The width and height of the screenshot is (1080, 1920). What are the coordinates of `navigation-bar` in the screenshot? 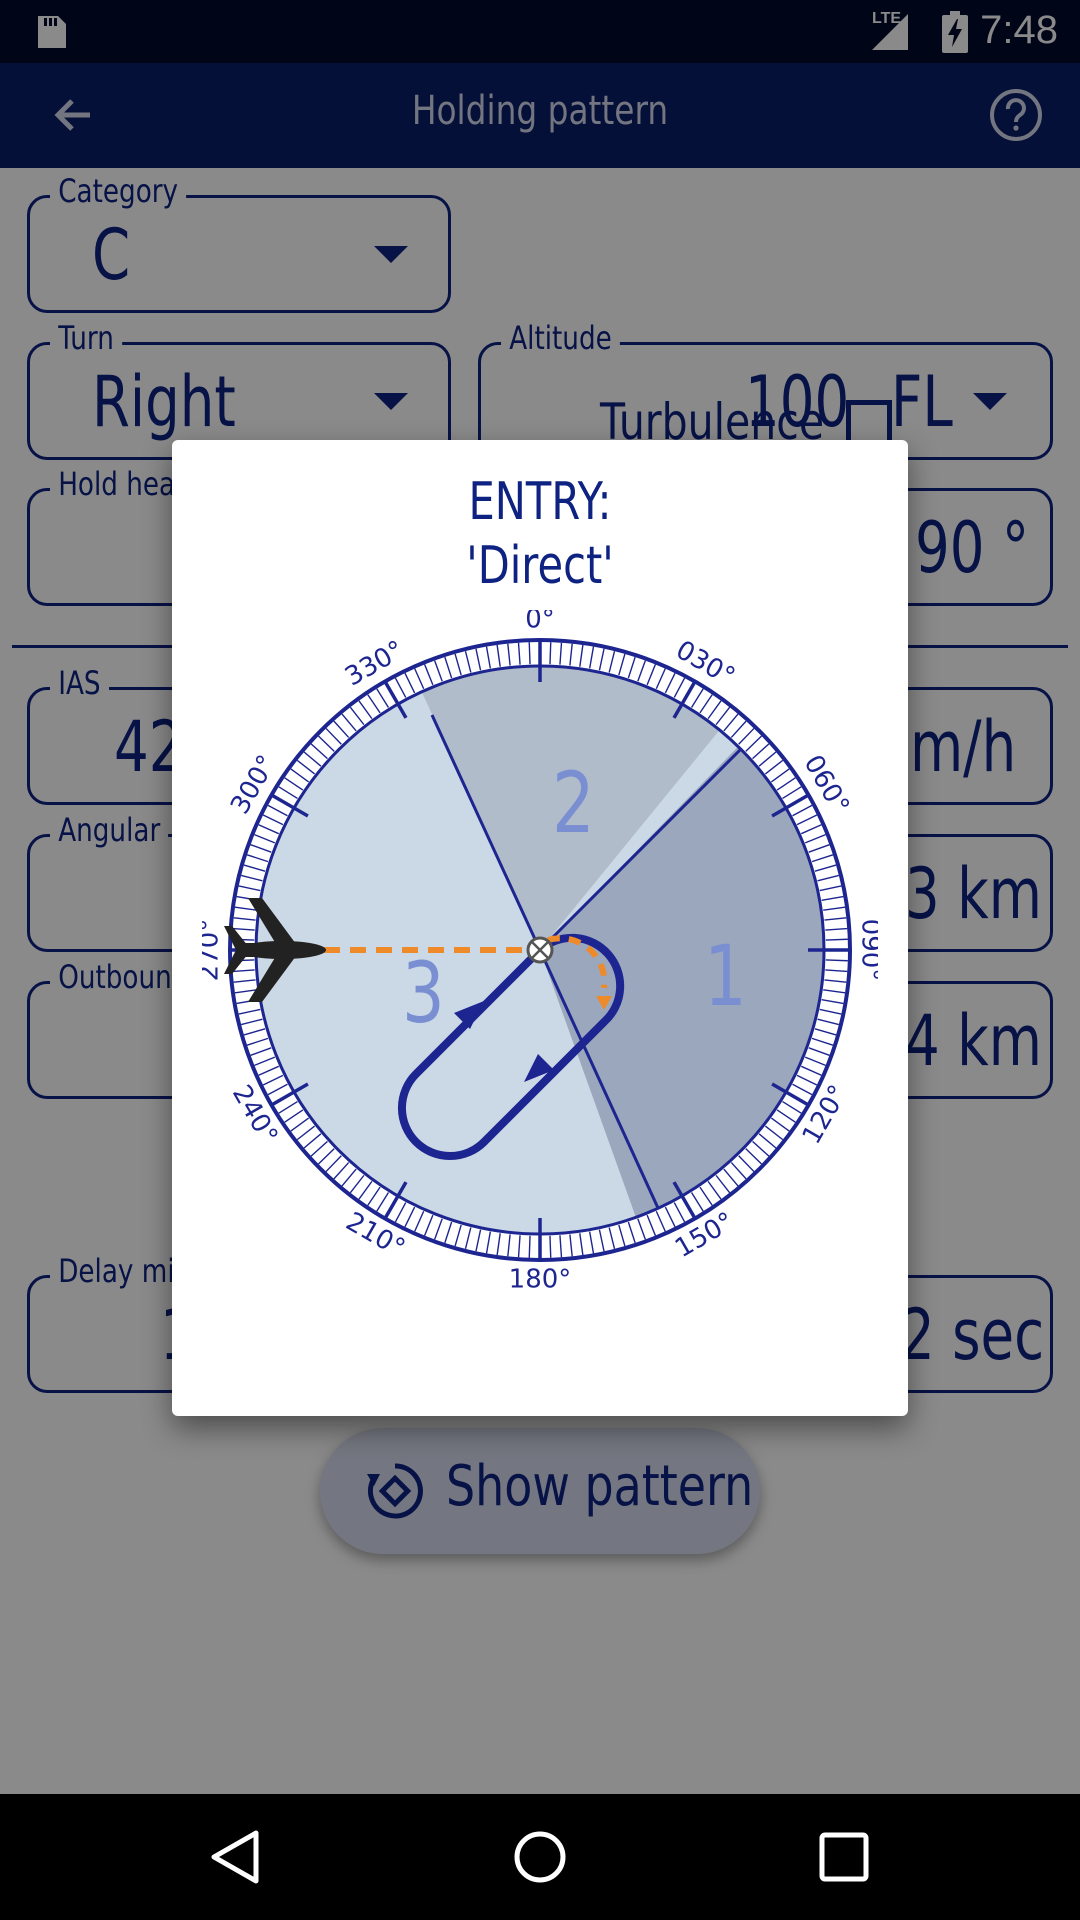 It's located at (540, 1857).